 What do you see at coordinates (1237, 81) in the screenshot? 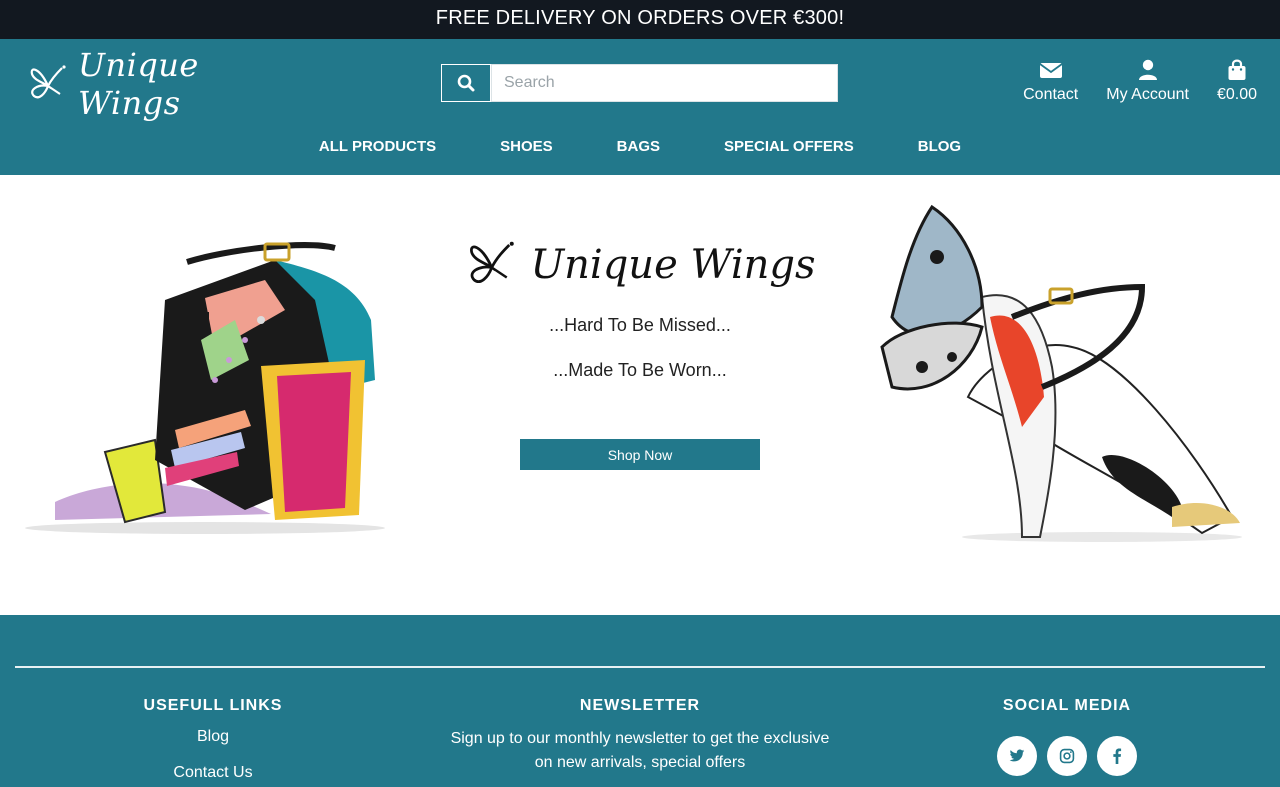
I see `cart-link: €0.00` at bounding box center [1237, 81].